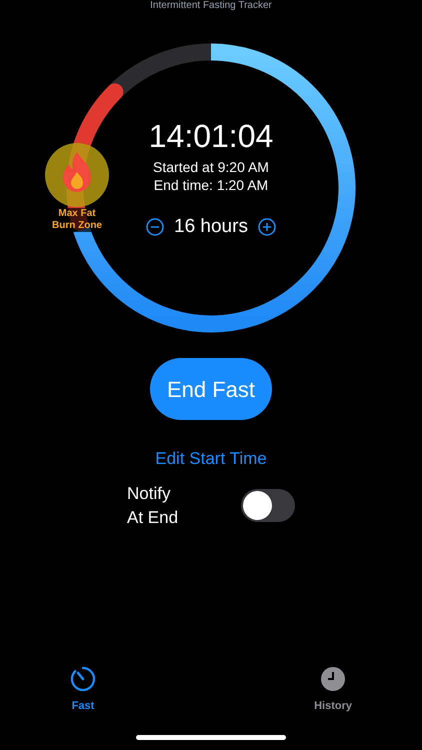 The image size is (422, 750). Describe the element at coordinates (268, 505) in the screenshot. I see `notify-toggle` at that location.